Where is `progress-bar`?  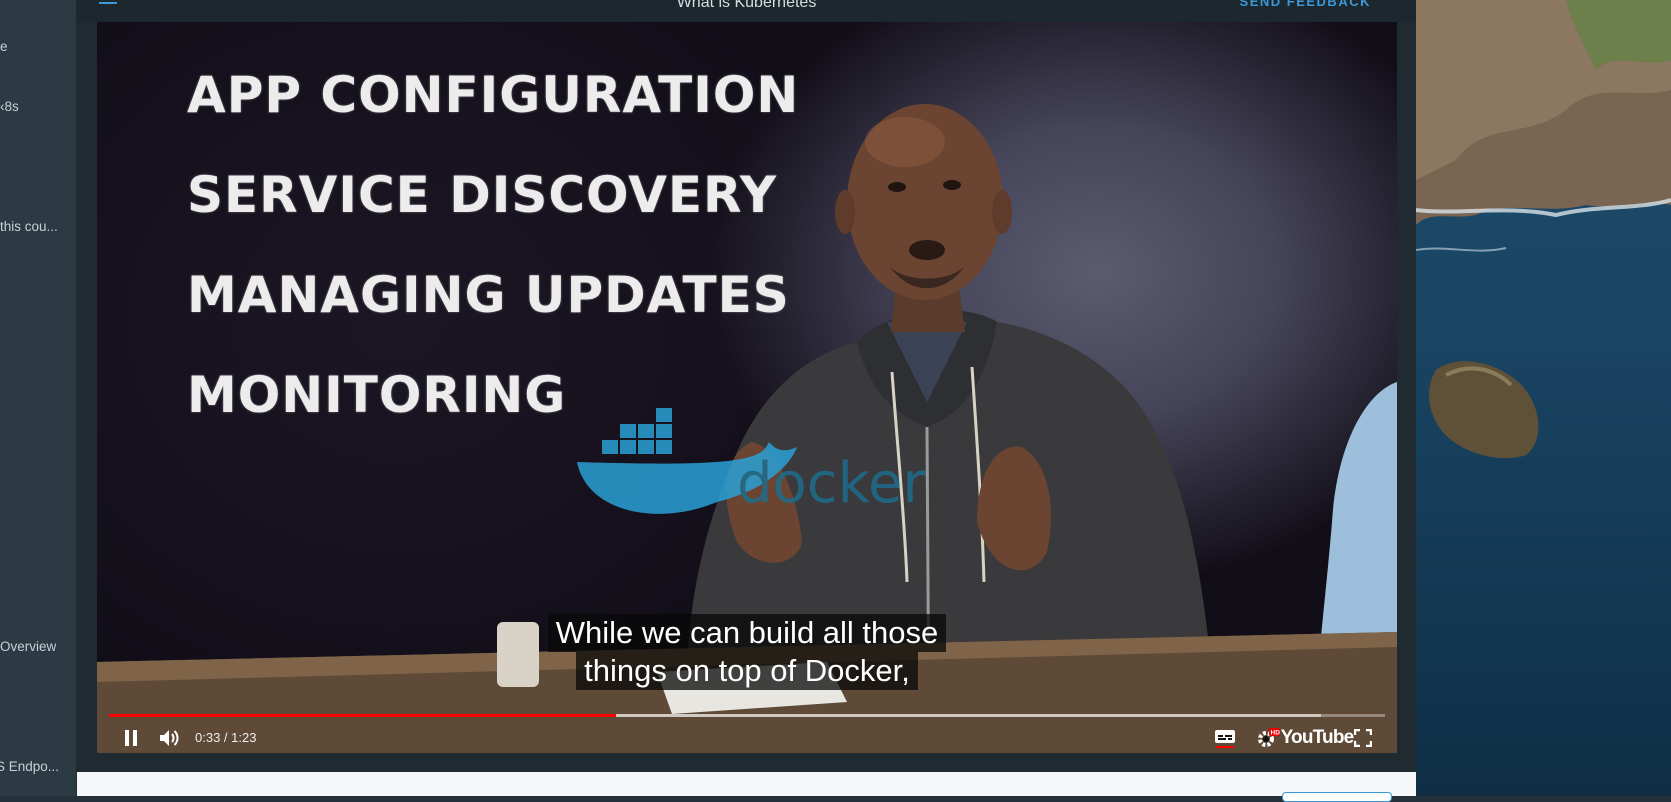
progress-bar is located at coordinates (747, 715).